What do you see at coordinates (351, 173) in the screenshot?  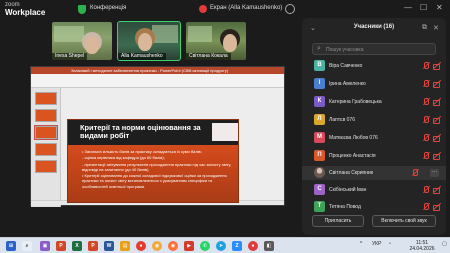 I see `participant-name: Світлана Скрипник` at bounding box center [351, 173].